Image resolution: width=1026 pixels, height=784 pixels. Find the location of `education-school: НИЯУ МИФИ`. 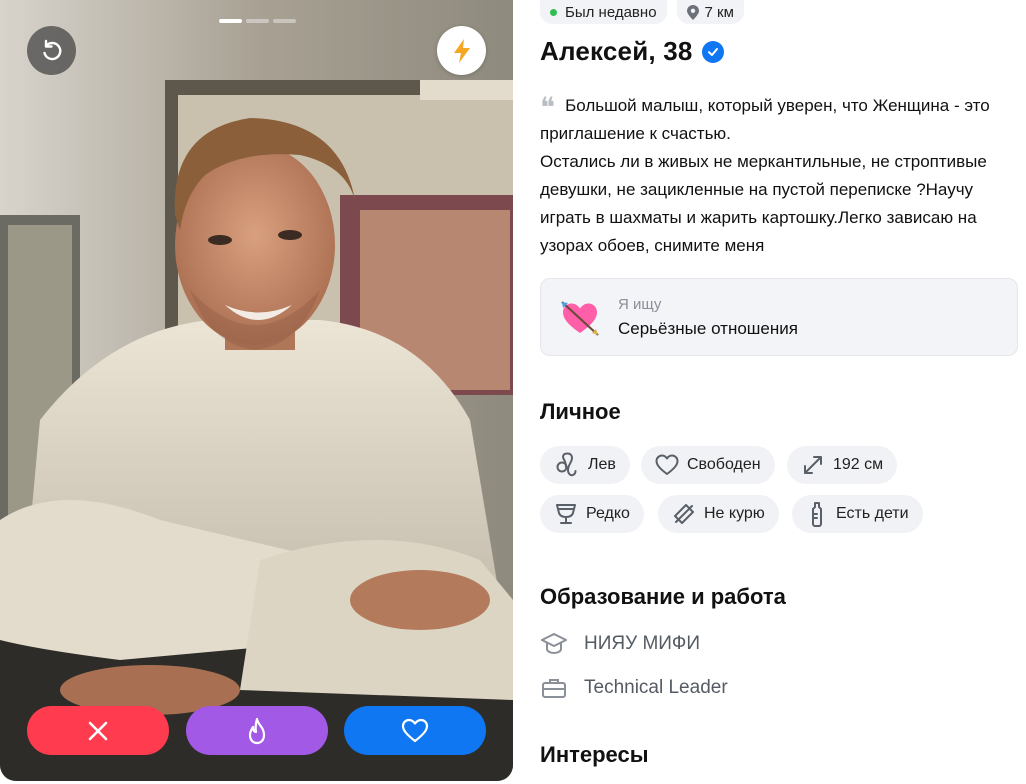

education-school: НИЯУ МИФИ is located at coordinates (642, 643).